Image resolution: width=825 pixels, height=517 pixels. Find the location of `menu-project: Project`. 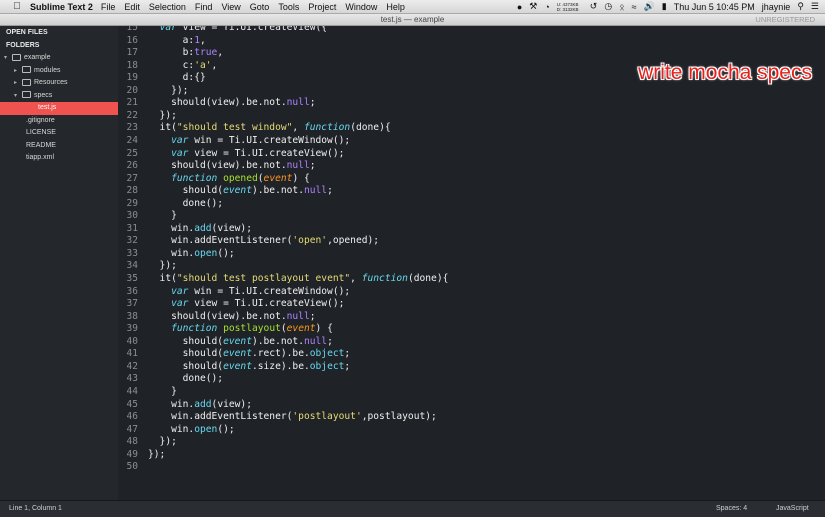

menu-project: Project is located at coordinates (322, 7).